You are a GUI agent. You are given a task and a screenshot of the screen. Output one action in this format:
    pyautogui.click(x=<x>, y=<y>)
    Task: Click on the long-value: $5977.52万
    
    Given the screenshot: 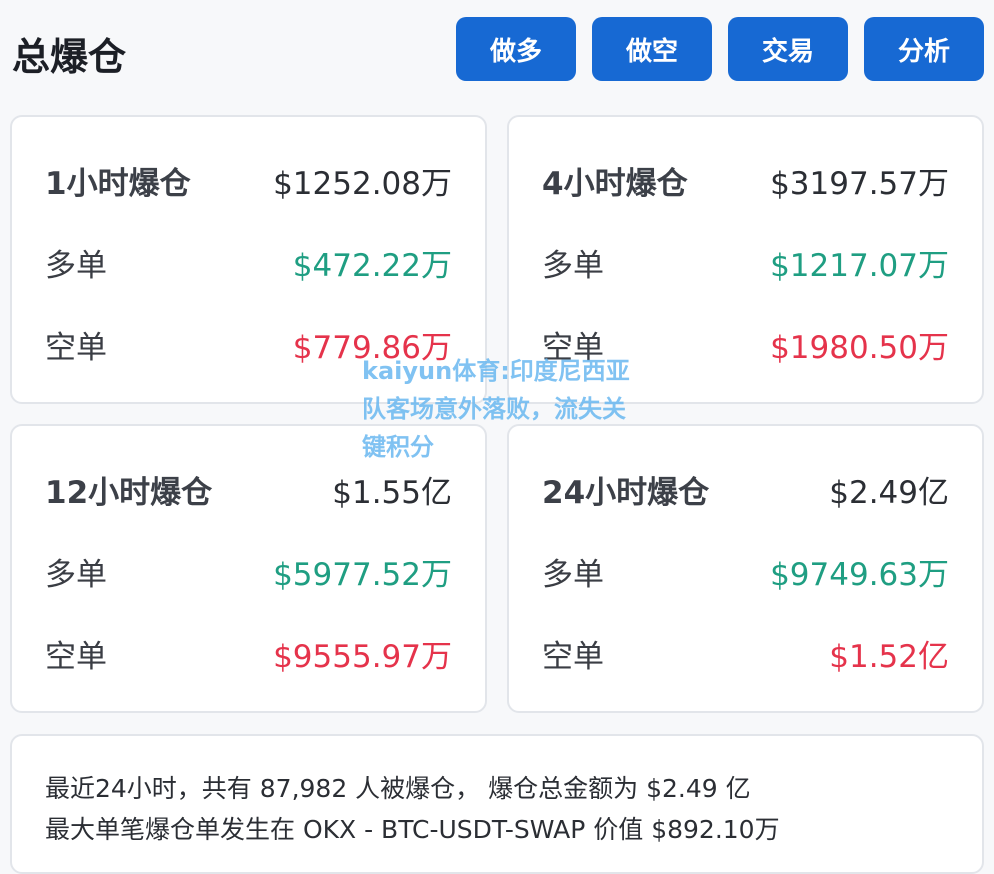 What is the action you would take?
    pyautogui.click(x=362, y=575)
    